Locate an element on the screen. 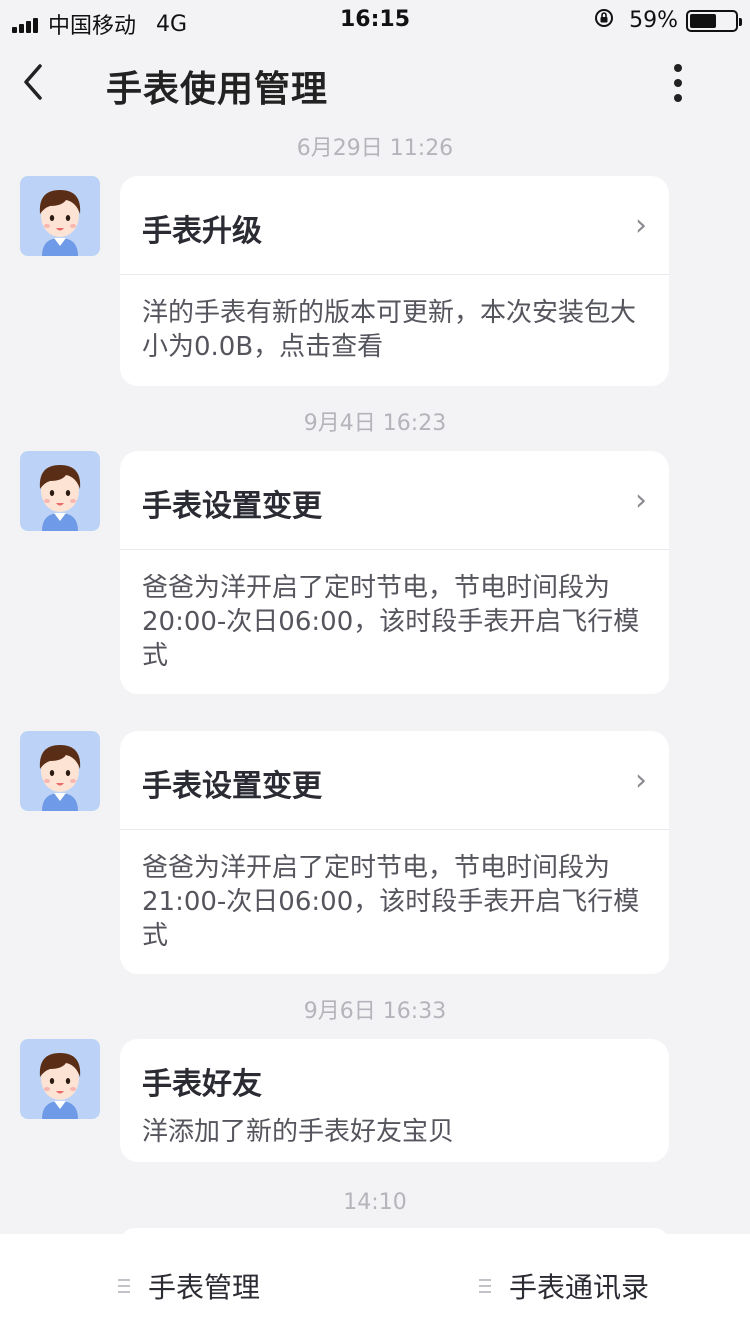 This screenshot has height=1334, width=750. battery-icon is located at coordinates (714, 20).